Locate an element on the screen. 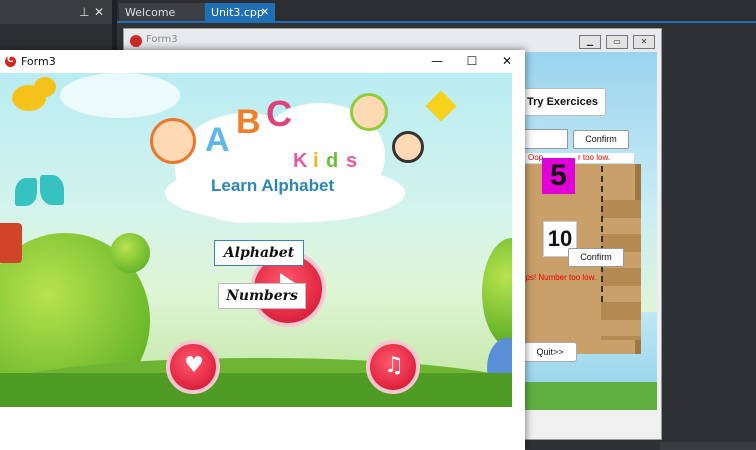 This screenshot has height=450, width=756. numbers-button: Numbers is located at coordinates (262, 296).